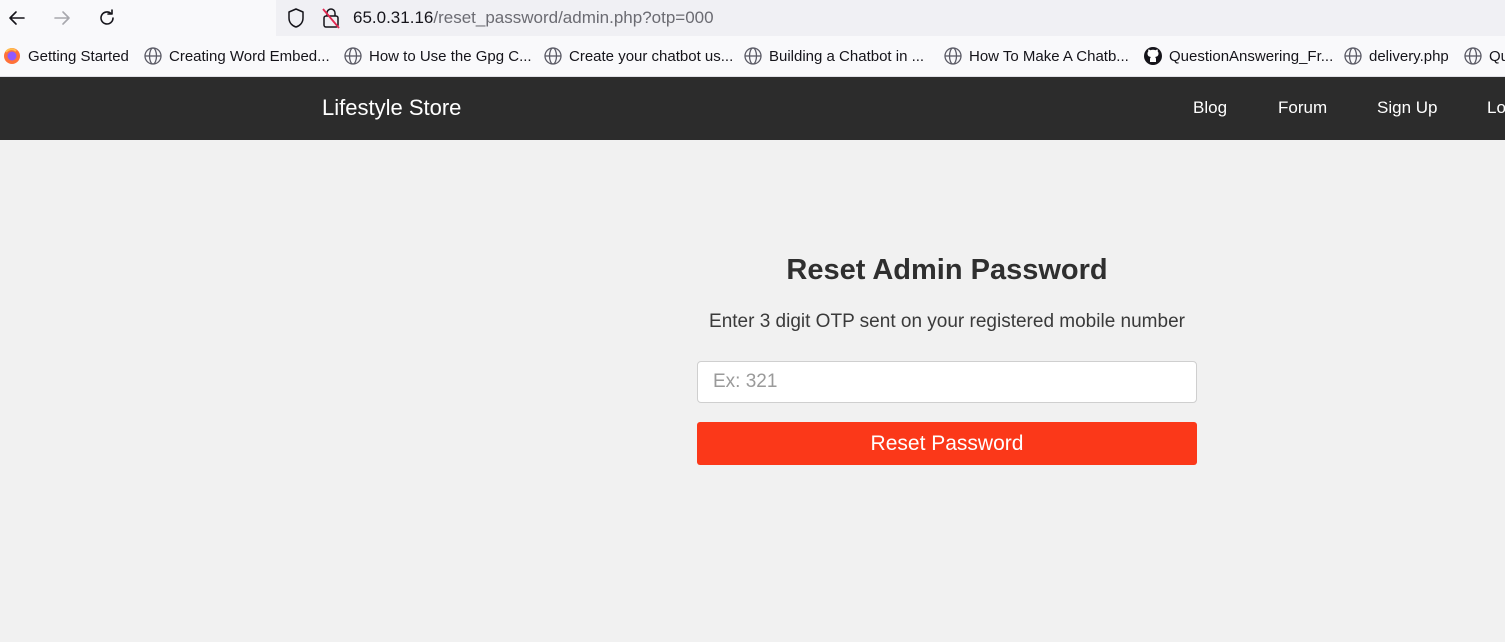 This screenshot has width=1505, height=642. What do you see at coordinates (1407, 108) in the screenshot?
I see `nav-sign-up: Sign Up` at bounding box center [1407, 108].